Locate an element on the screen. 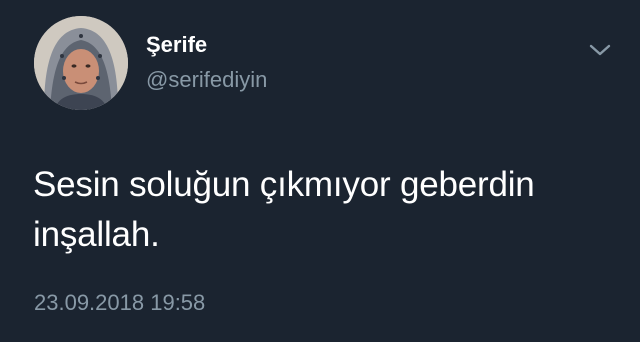  tweet-timestamp: 23.09.2018 19:58 is located at coordinates (119, 303).